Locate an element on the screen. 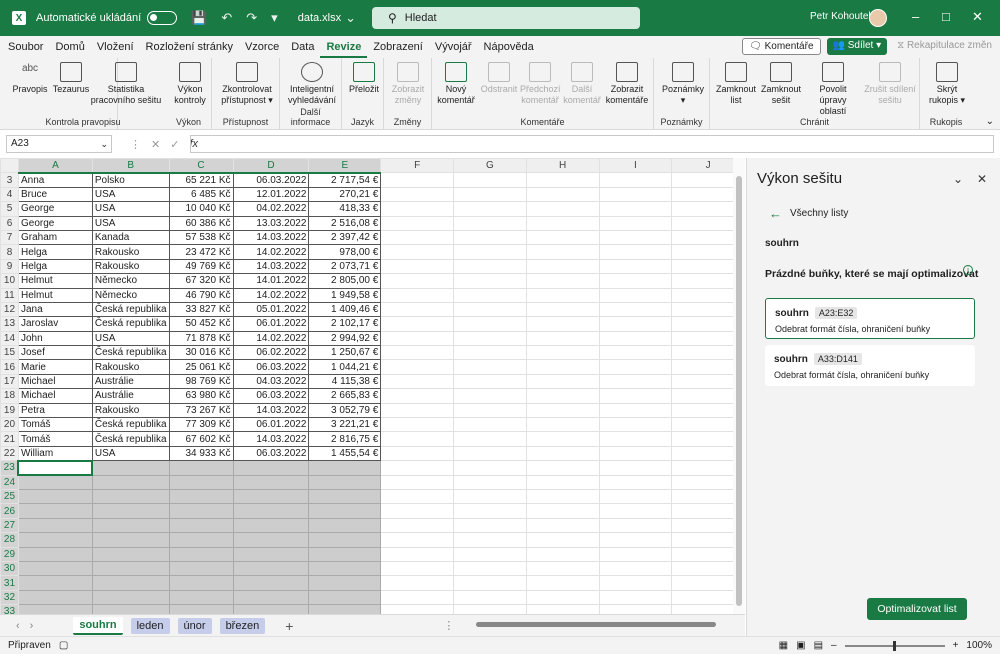  name-box: A23 ⌄ is located at coordinates (59, 144).